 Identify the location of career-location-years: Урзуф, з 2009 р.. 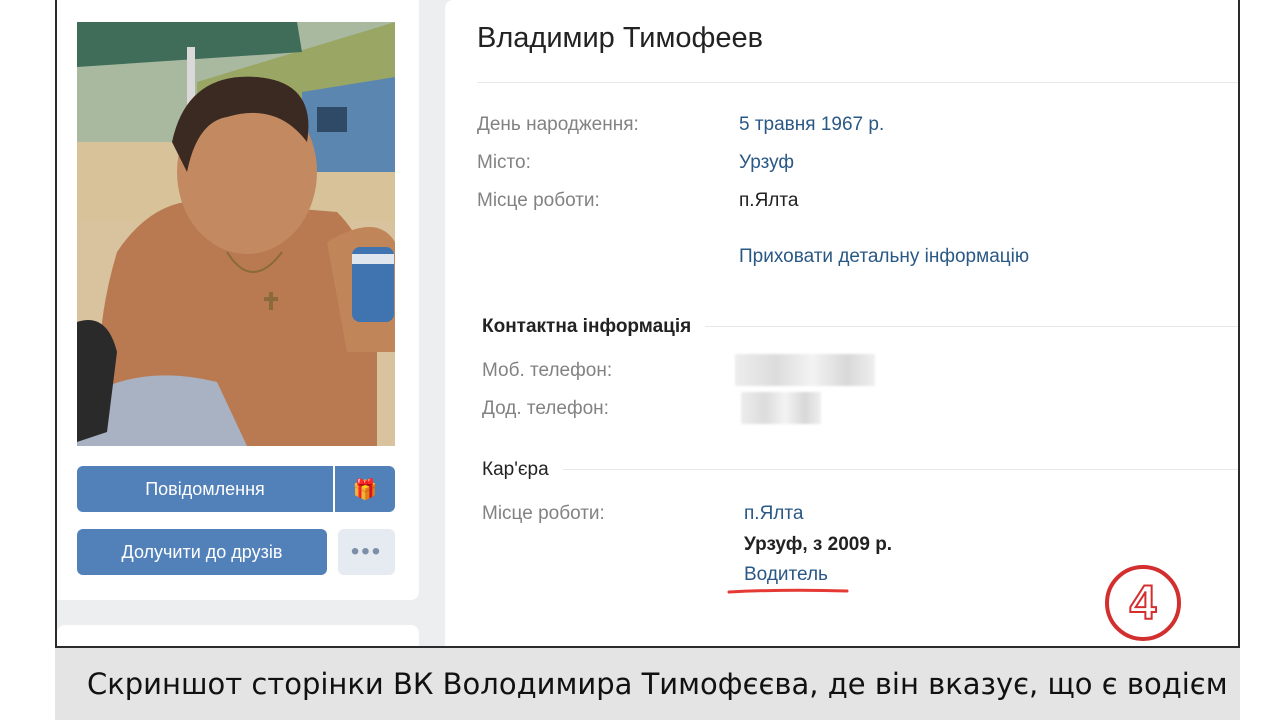
(818, 544).